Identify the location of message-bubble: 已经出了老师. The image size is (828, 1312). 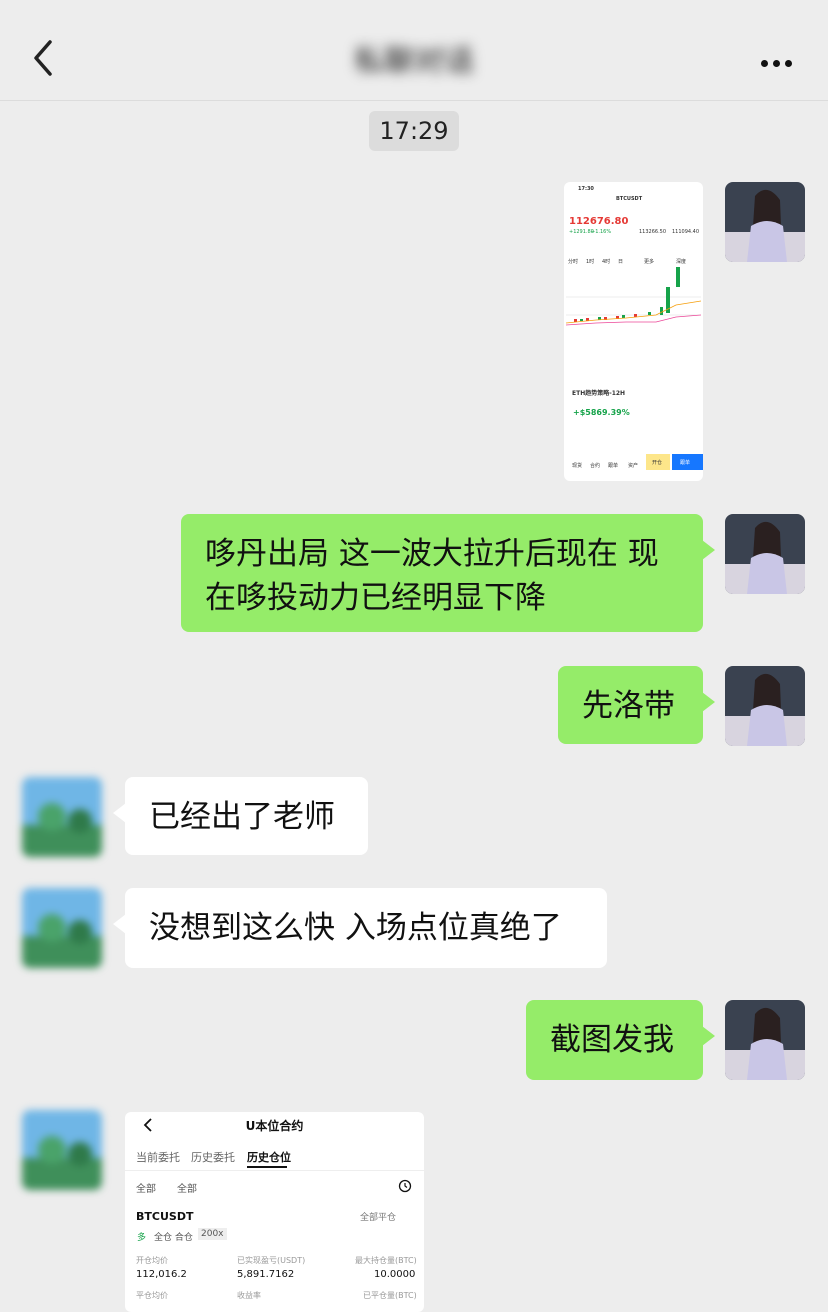
(240, 816).